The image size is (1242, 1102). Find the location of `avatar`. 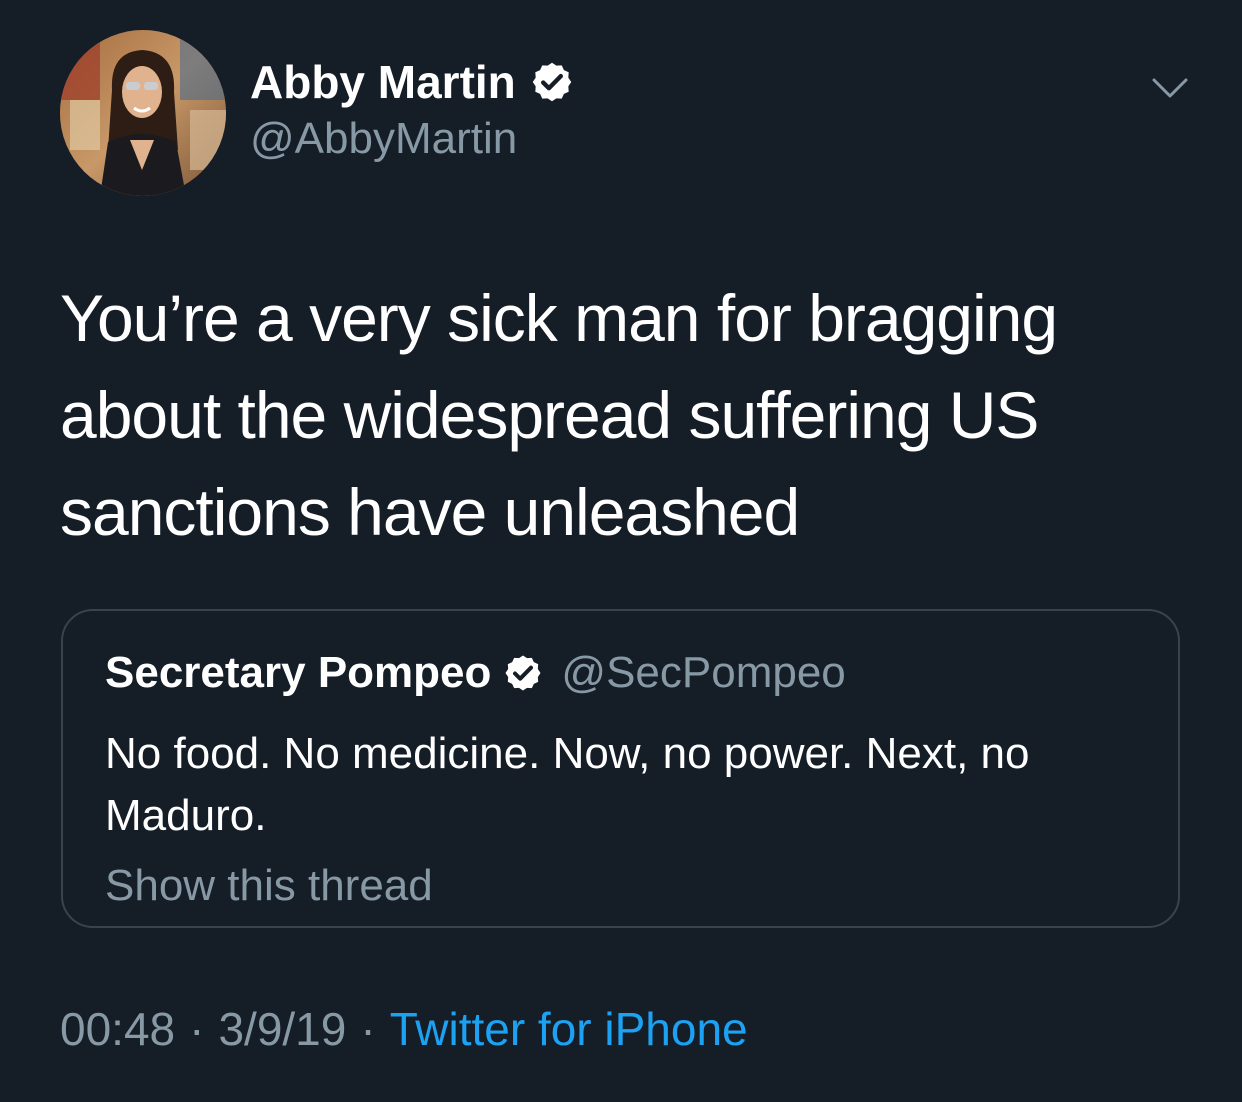

avatar is located at coordinates (143, 113).